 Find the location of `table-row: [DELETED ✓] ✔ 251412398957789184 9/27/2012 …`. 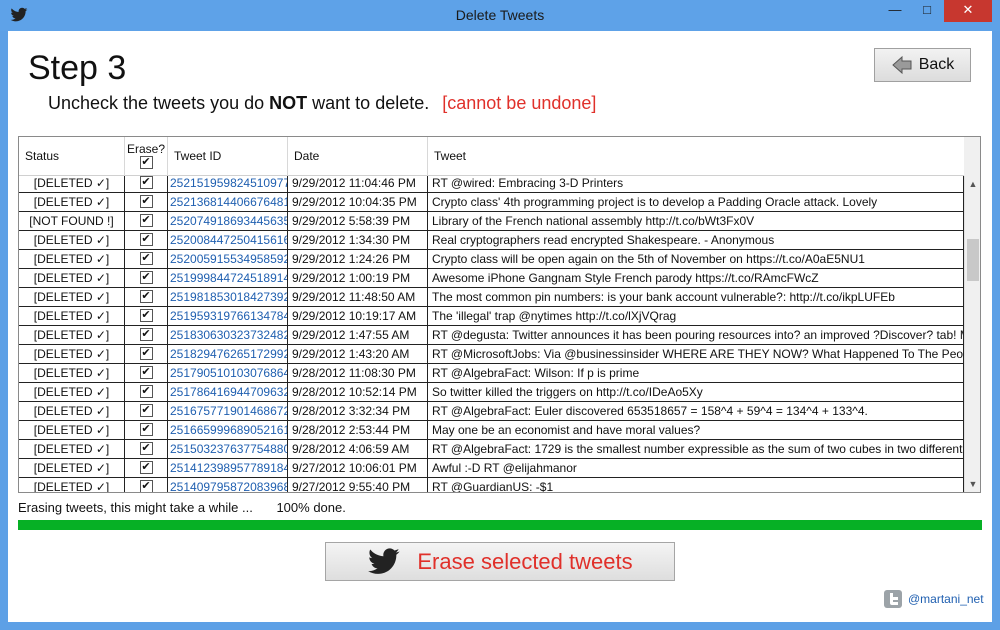

table-row: [DELETED ✓] ✔ 251412398957789184 9/27/2012 … is located at coordinates (491, 468).